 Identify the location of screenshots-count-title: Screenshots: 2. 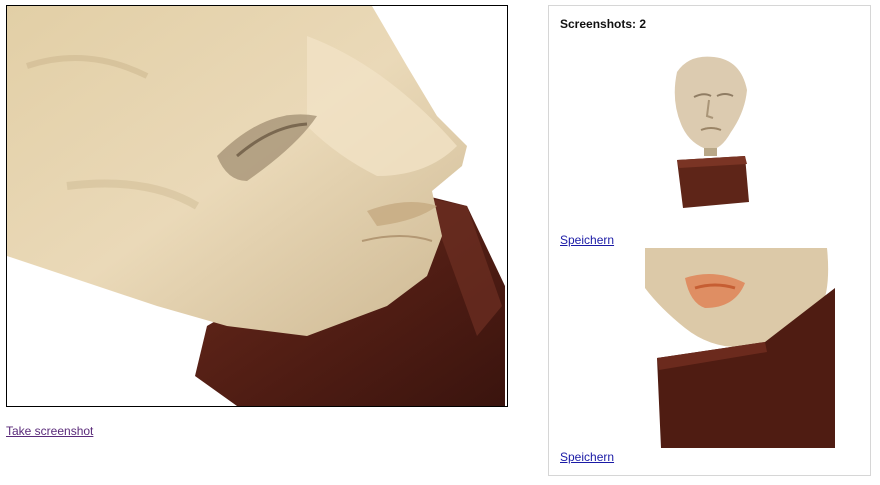
(603, 24).